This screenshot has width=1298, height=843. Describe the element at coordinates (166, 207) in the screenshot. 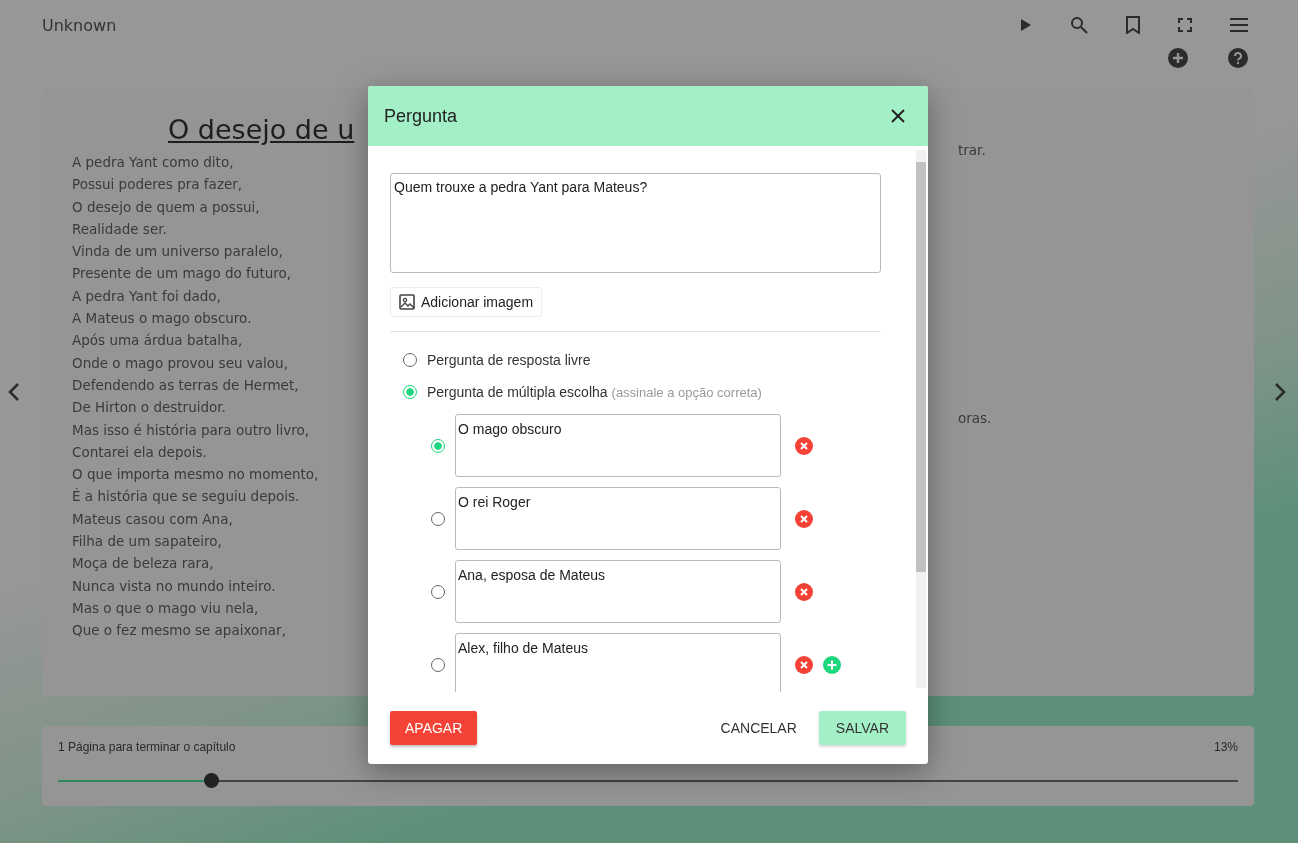

I see `poem-line: O desejo de quem a possui,` at that location.